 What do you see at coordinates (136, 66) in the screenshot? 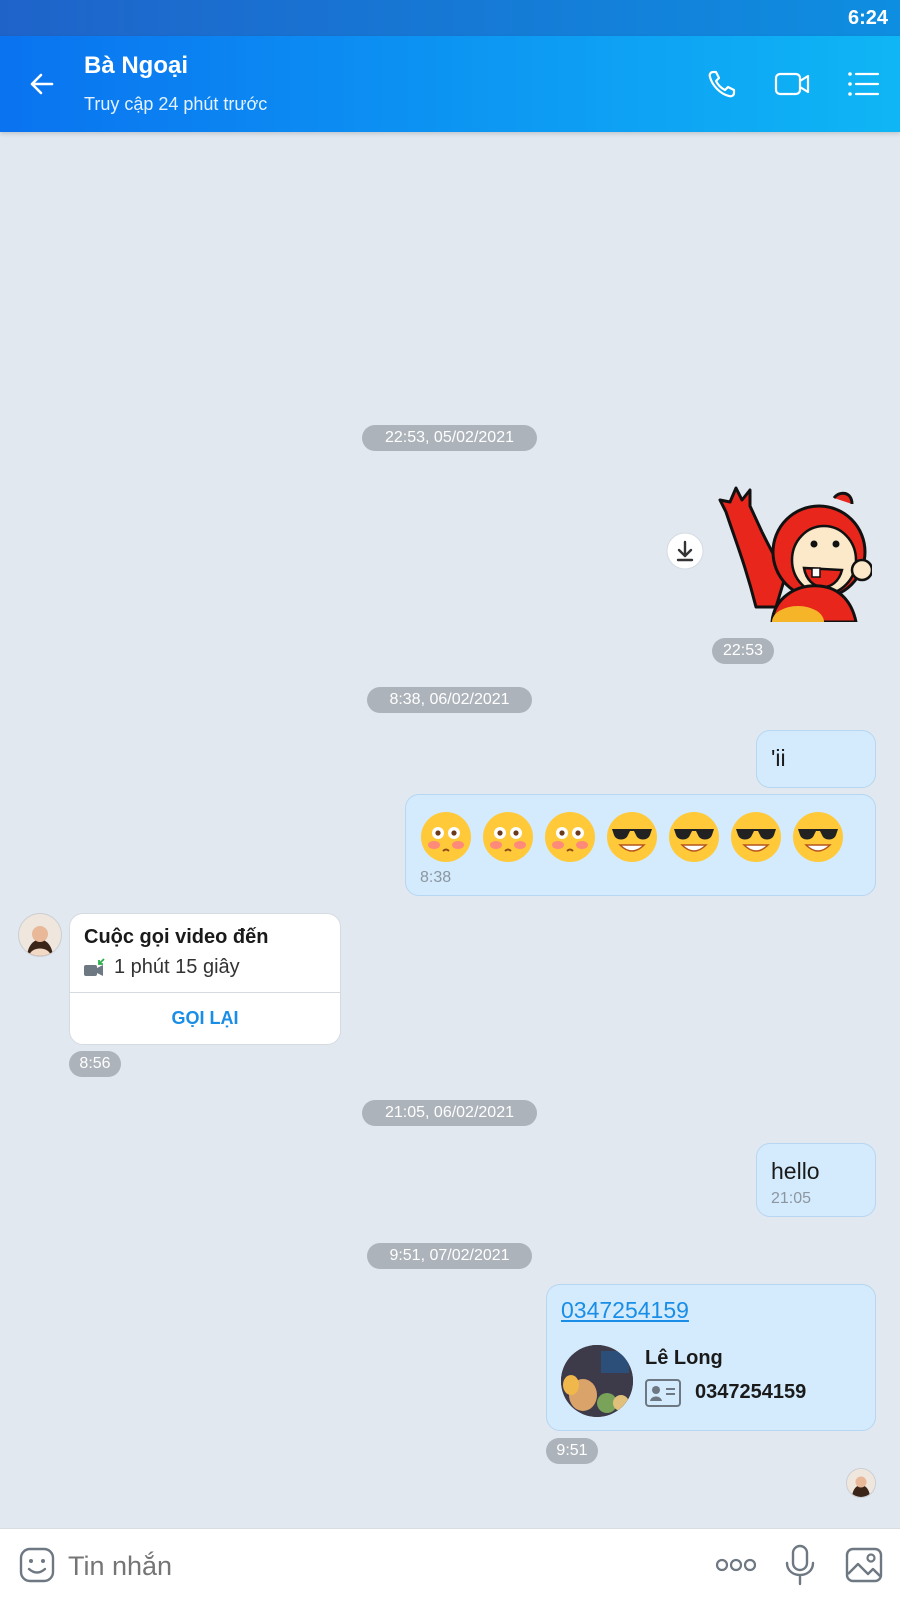
I see `contact-name: Bà Ngoại` at bounding box center [136, 66].